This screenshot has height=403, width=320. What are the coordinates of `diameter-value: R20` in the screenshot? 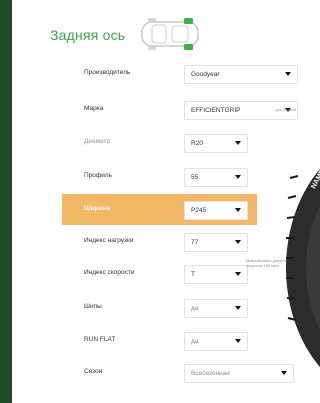 It's located at (197, 143).